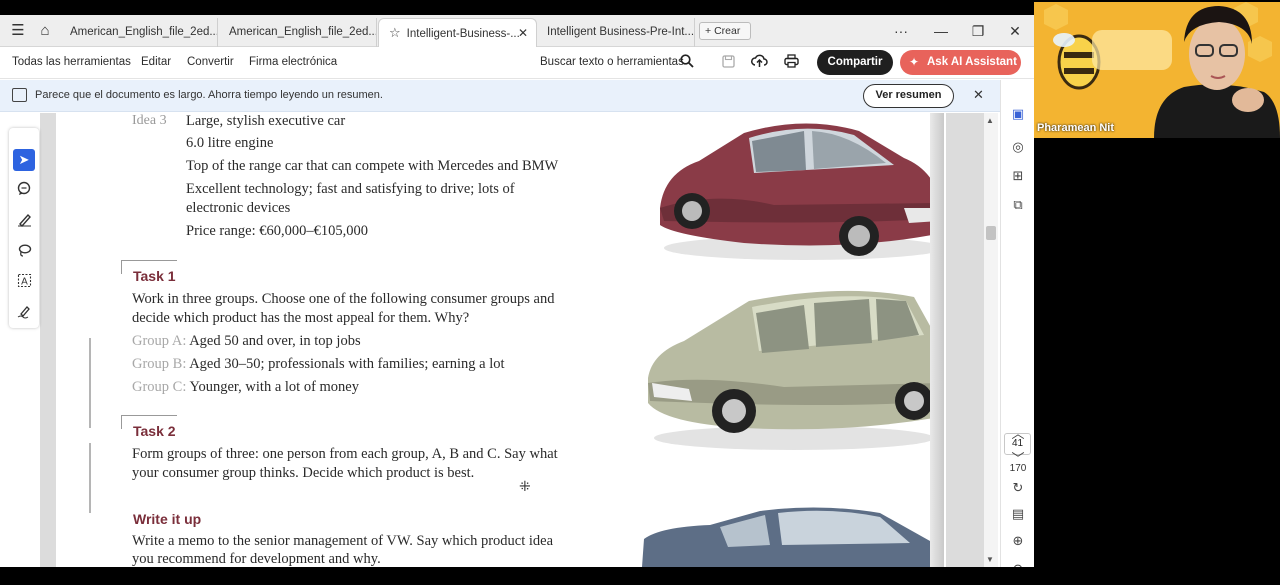  Describe the element at coordinates (1018, 514) in the screenshot. I see `page-fit-icon: ▤` at that location.